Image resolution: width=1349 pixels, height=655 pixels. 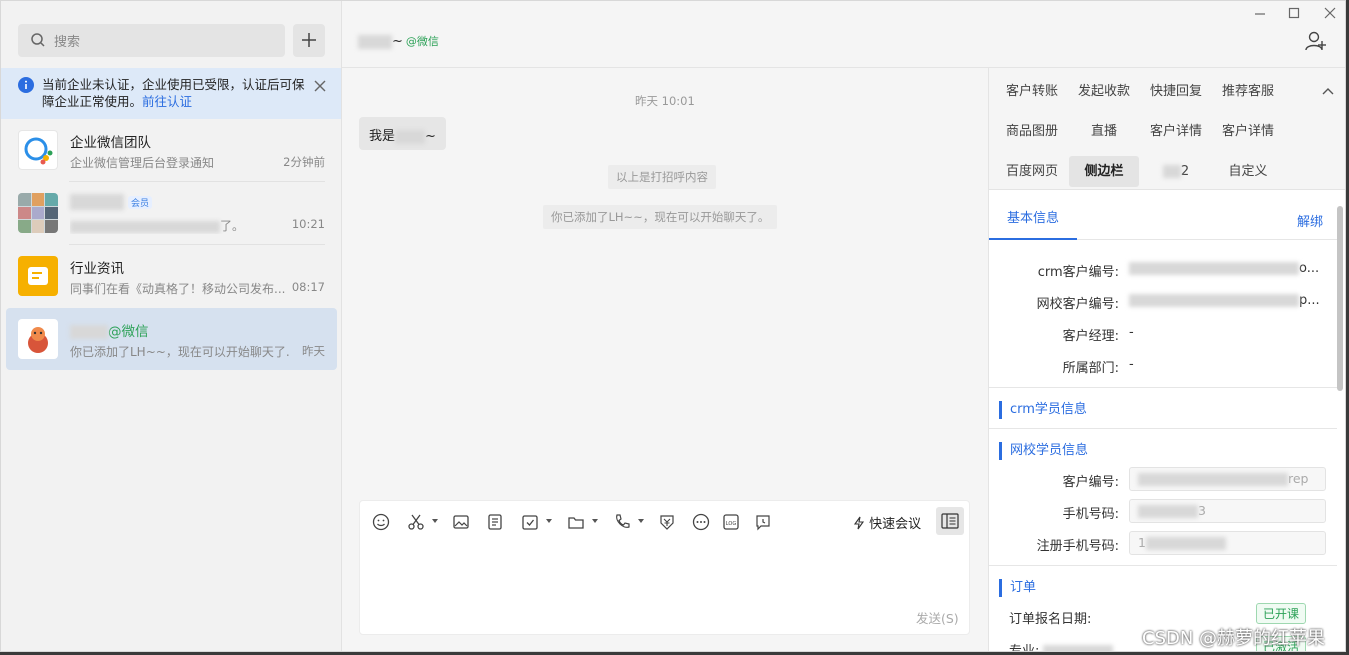 I want to click on scrollbar, so click(x=1340, y=298).